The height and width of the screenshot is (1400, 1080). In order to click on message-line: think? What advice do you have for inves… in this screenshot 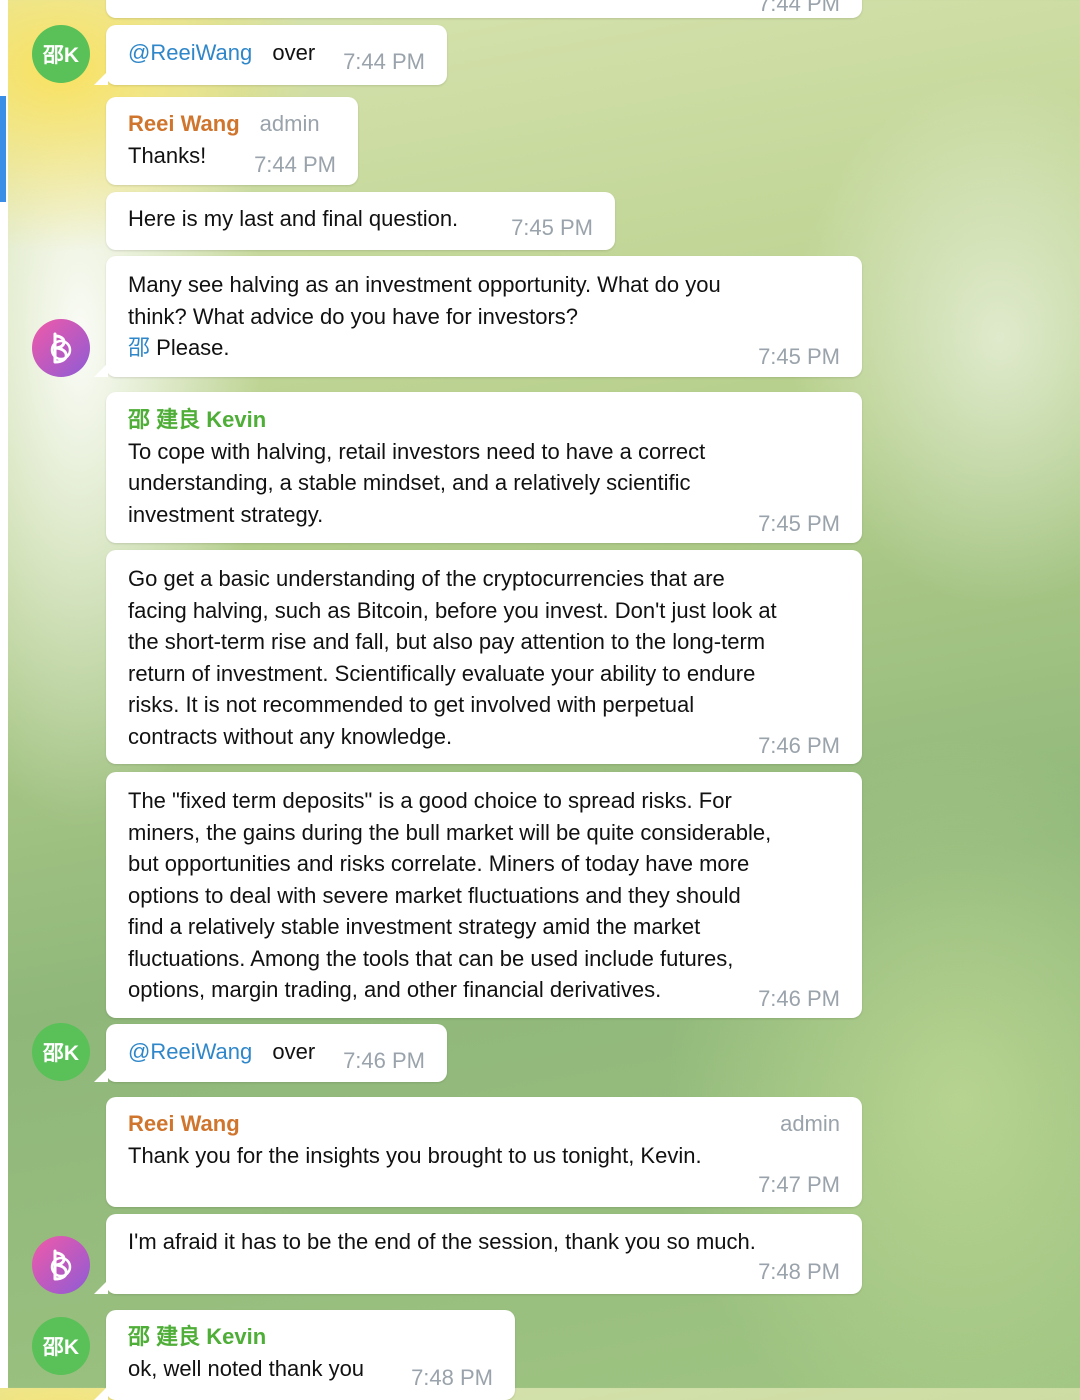, I will do `click(353, 316)`.